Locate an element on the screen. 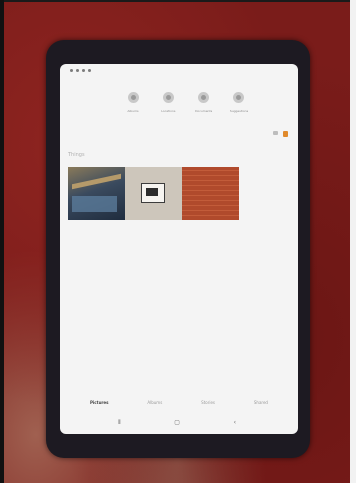 The height and width of the screenshot is (483, 356). bookmark-icon is located at coordinates (285, 134).